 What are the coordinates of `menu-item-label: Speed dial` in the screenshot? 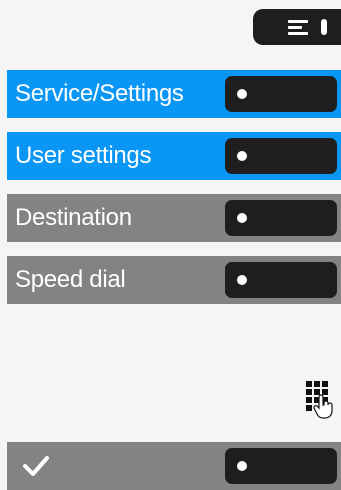 It's located at (70, 279).